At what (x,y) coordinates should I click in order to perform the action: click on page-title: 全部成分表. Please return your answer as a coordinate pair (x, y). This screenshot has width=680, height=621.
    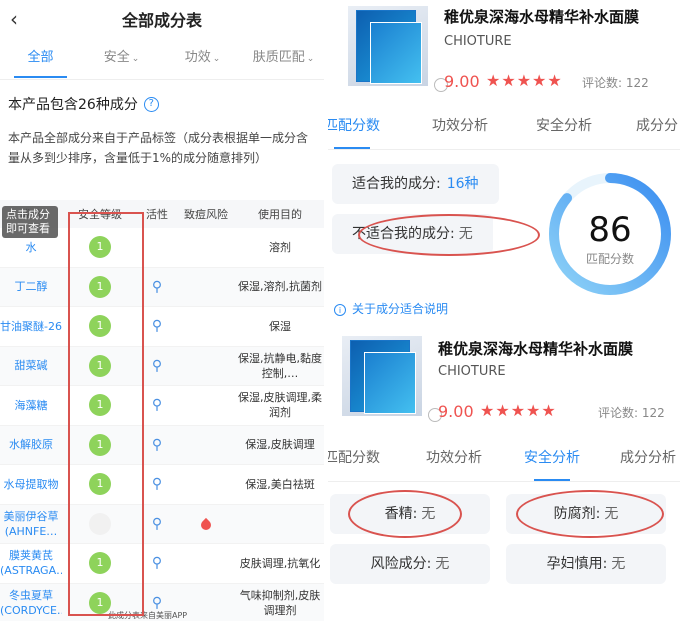
    Looking at the image, I should click on (161, 20).